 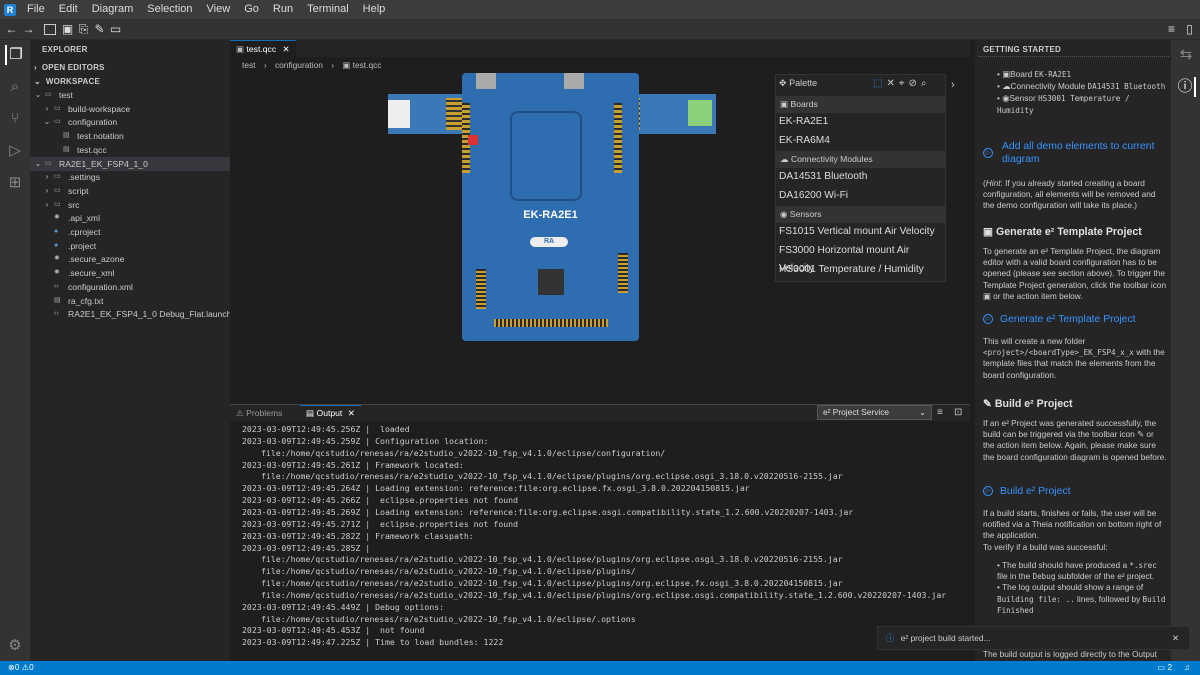 I want to click on globe-icon: ●, so click(x=56, y=231).